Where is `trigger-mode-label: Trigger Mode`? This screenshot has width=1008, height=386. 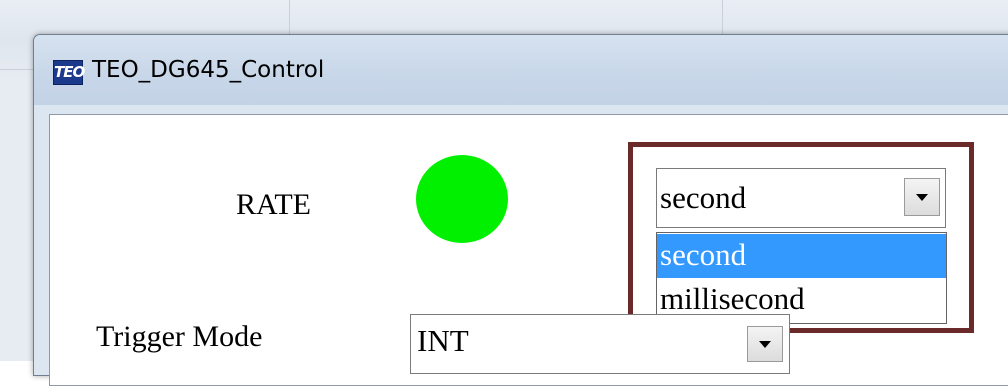 trigger-mode-label: Trigger Mode is located at coordinates (179, 336).